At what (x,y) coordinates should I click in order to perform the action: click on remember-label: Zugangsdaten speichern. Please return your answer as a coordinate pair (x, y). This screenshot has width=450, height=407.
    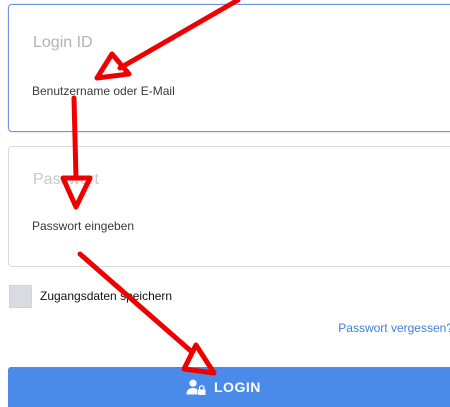
    Looking at the image, I should click on (106, 296).